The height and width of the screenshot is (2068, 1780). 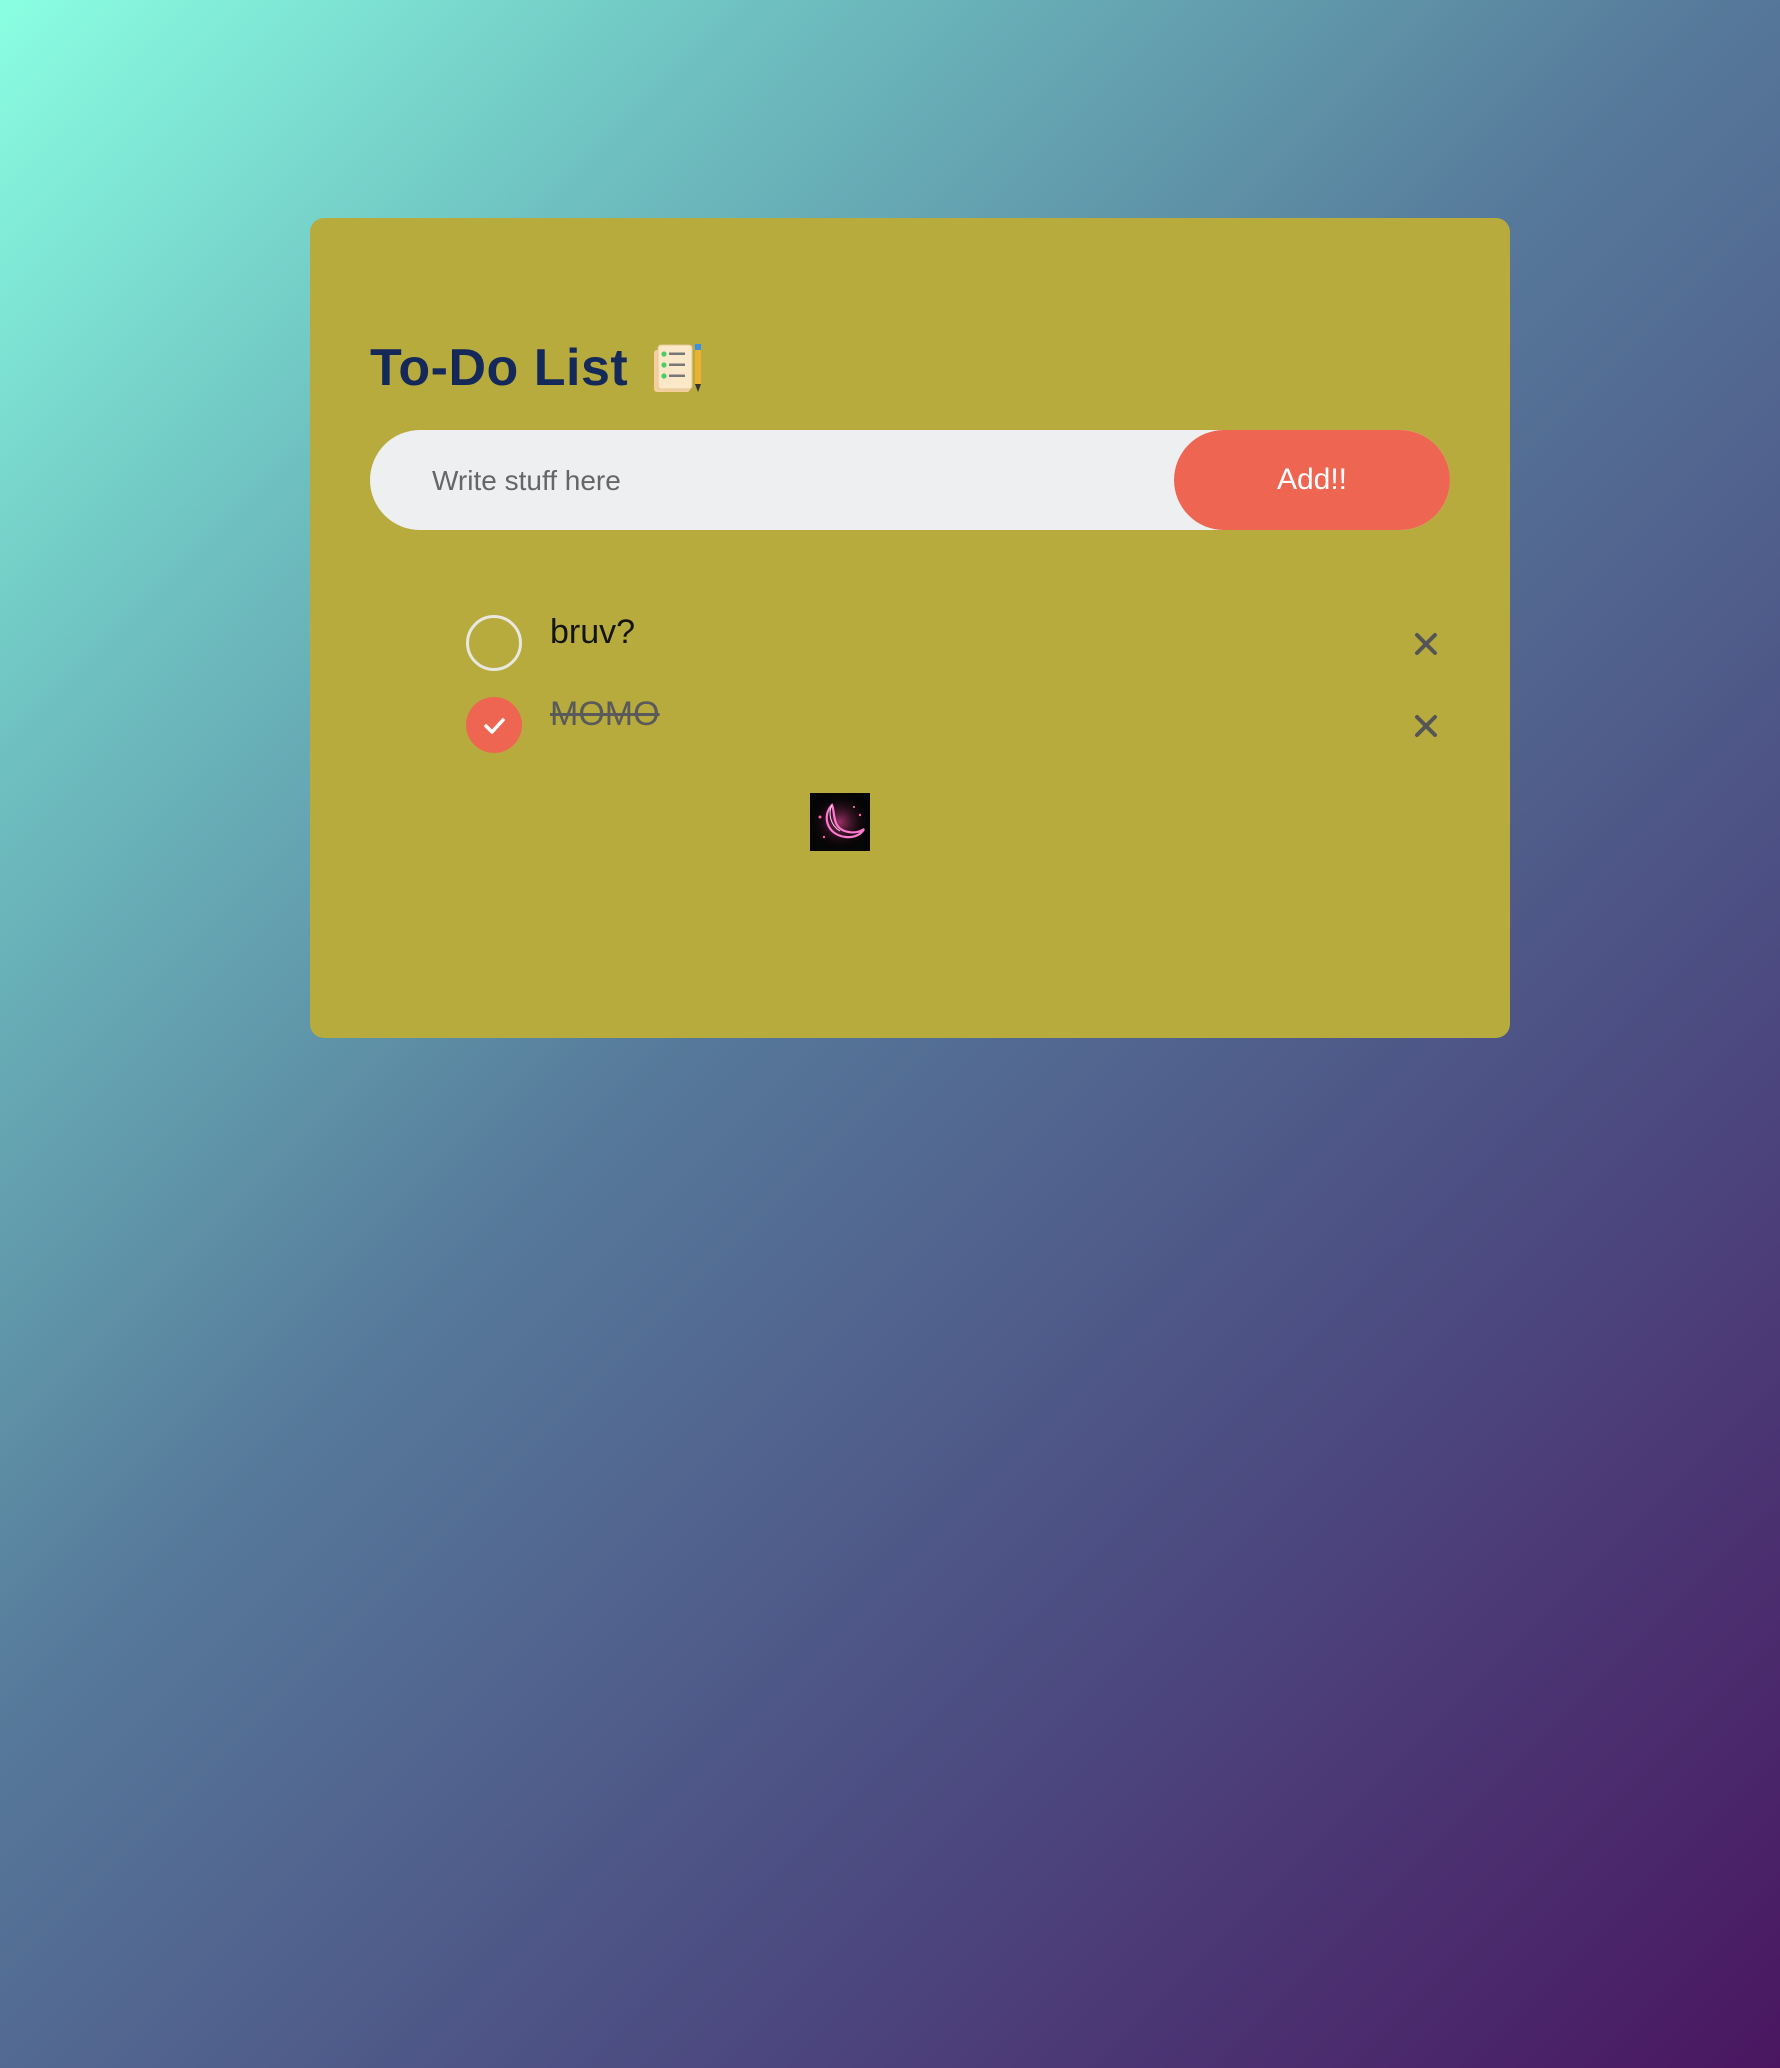 I want to click on task-text: bruv?, so click(x=592, y=632).